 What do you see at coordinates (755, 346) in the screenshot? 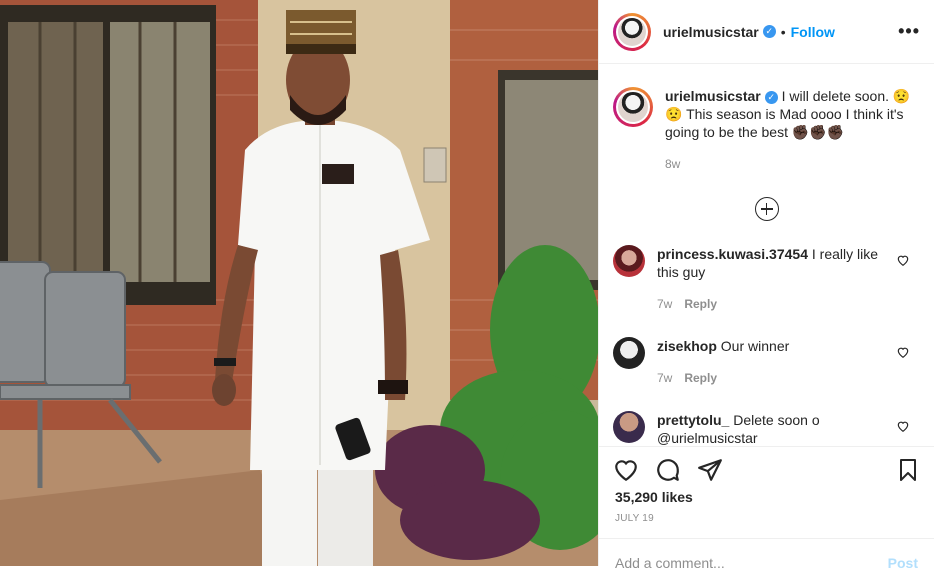
I see `comment-text: Our winner` at bounding box center [755, 346].